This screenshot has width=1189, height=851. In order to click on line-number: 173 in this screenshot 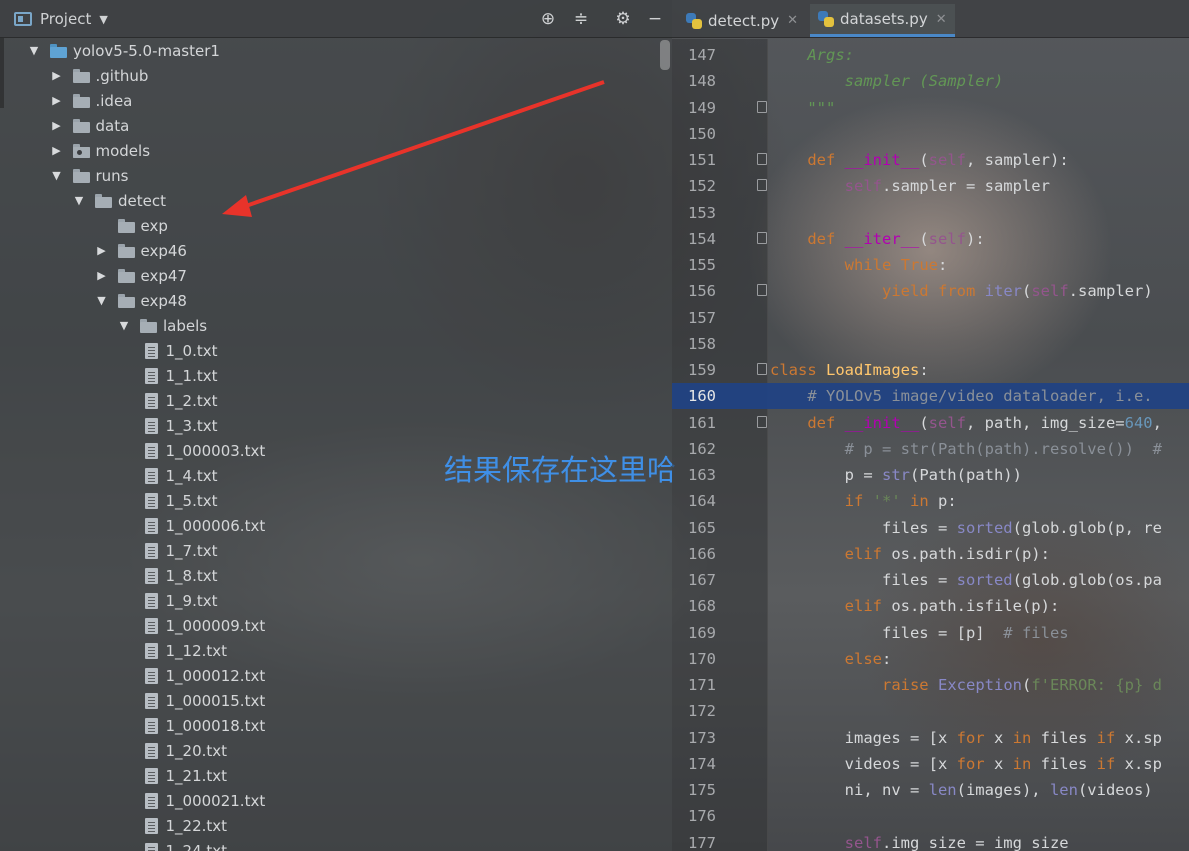, I will do `click(702, 737)`.